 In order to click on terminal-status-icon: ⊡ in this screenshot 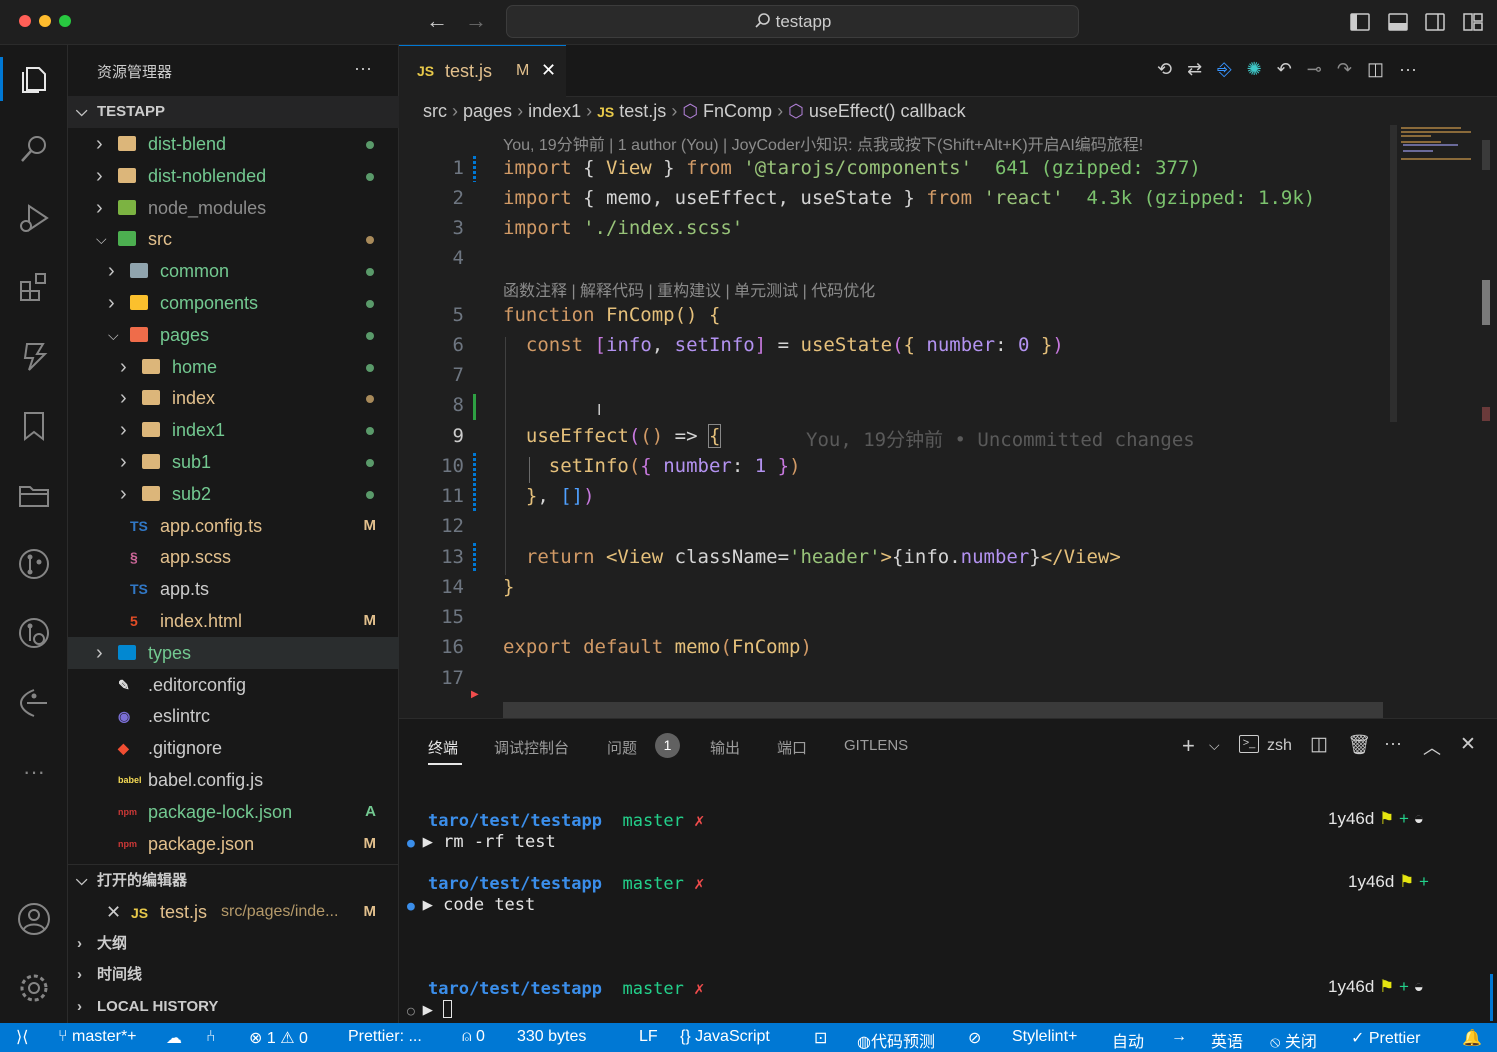, I will do `click(820, 1038)`.